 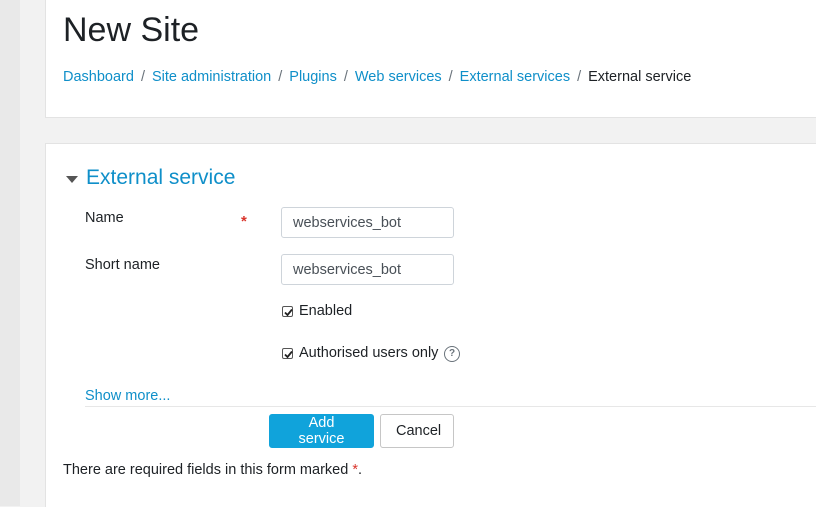 I want to click on name-label: Name, so click(x=104, y=218).